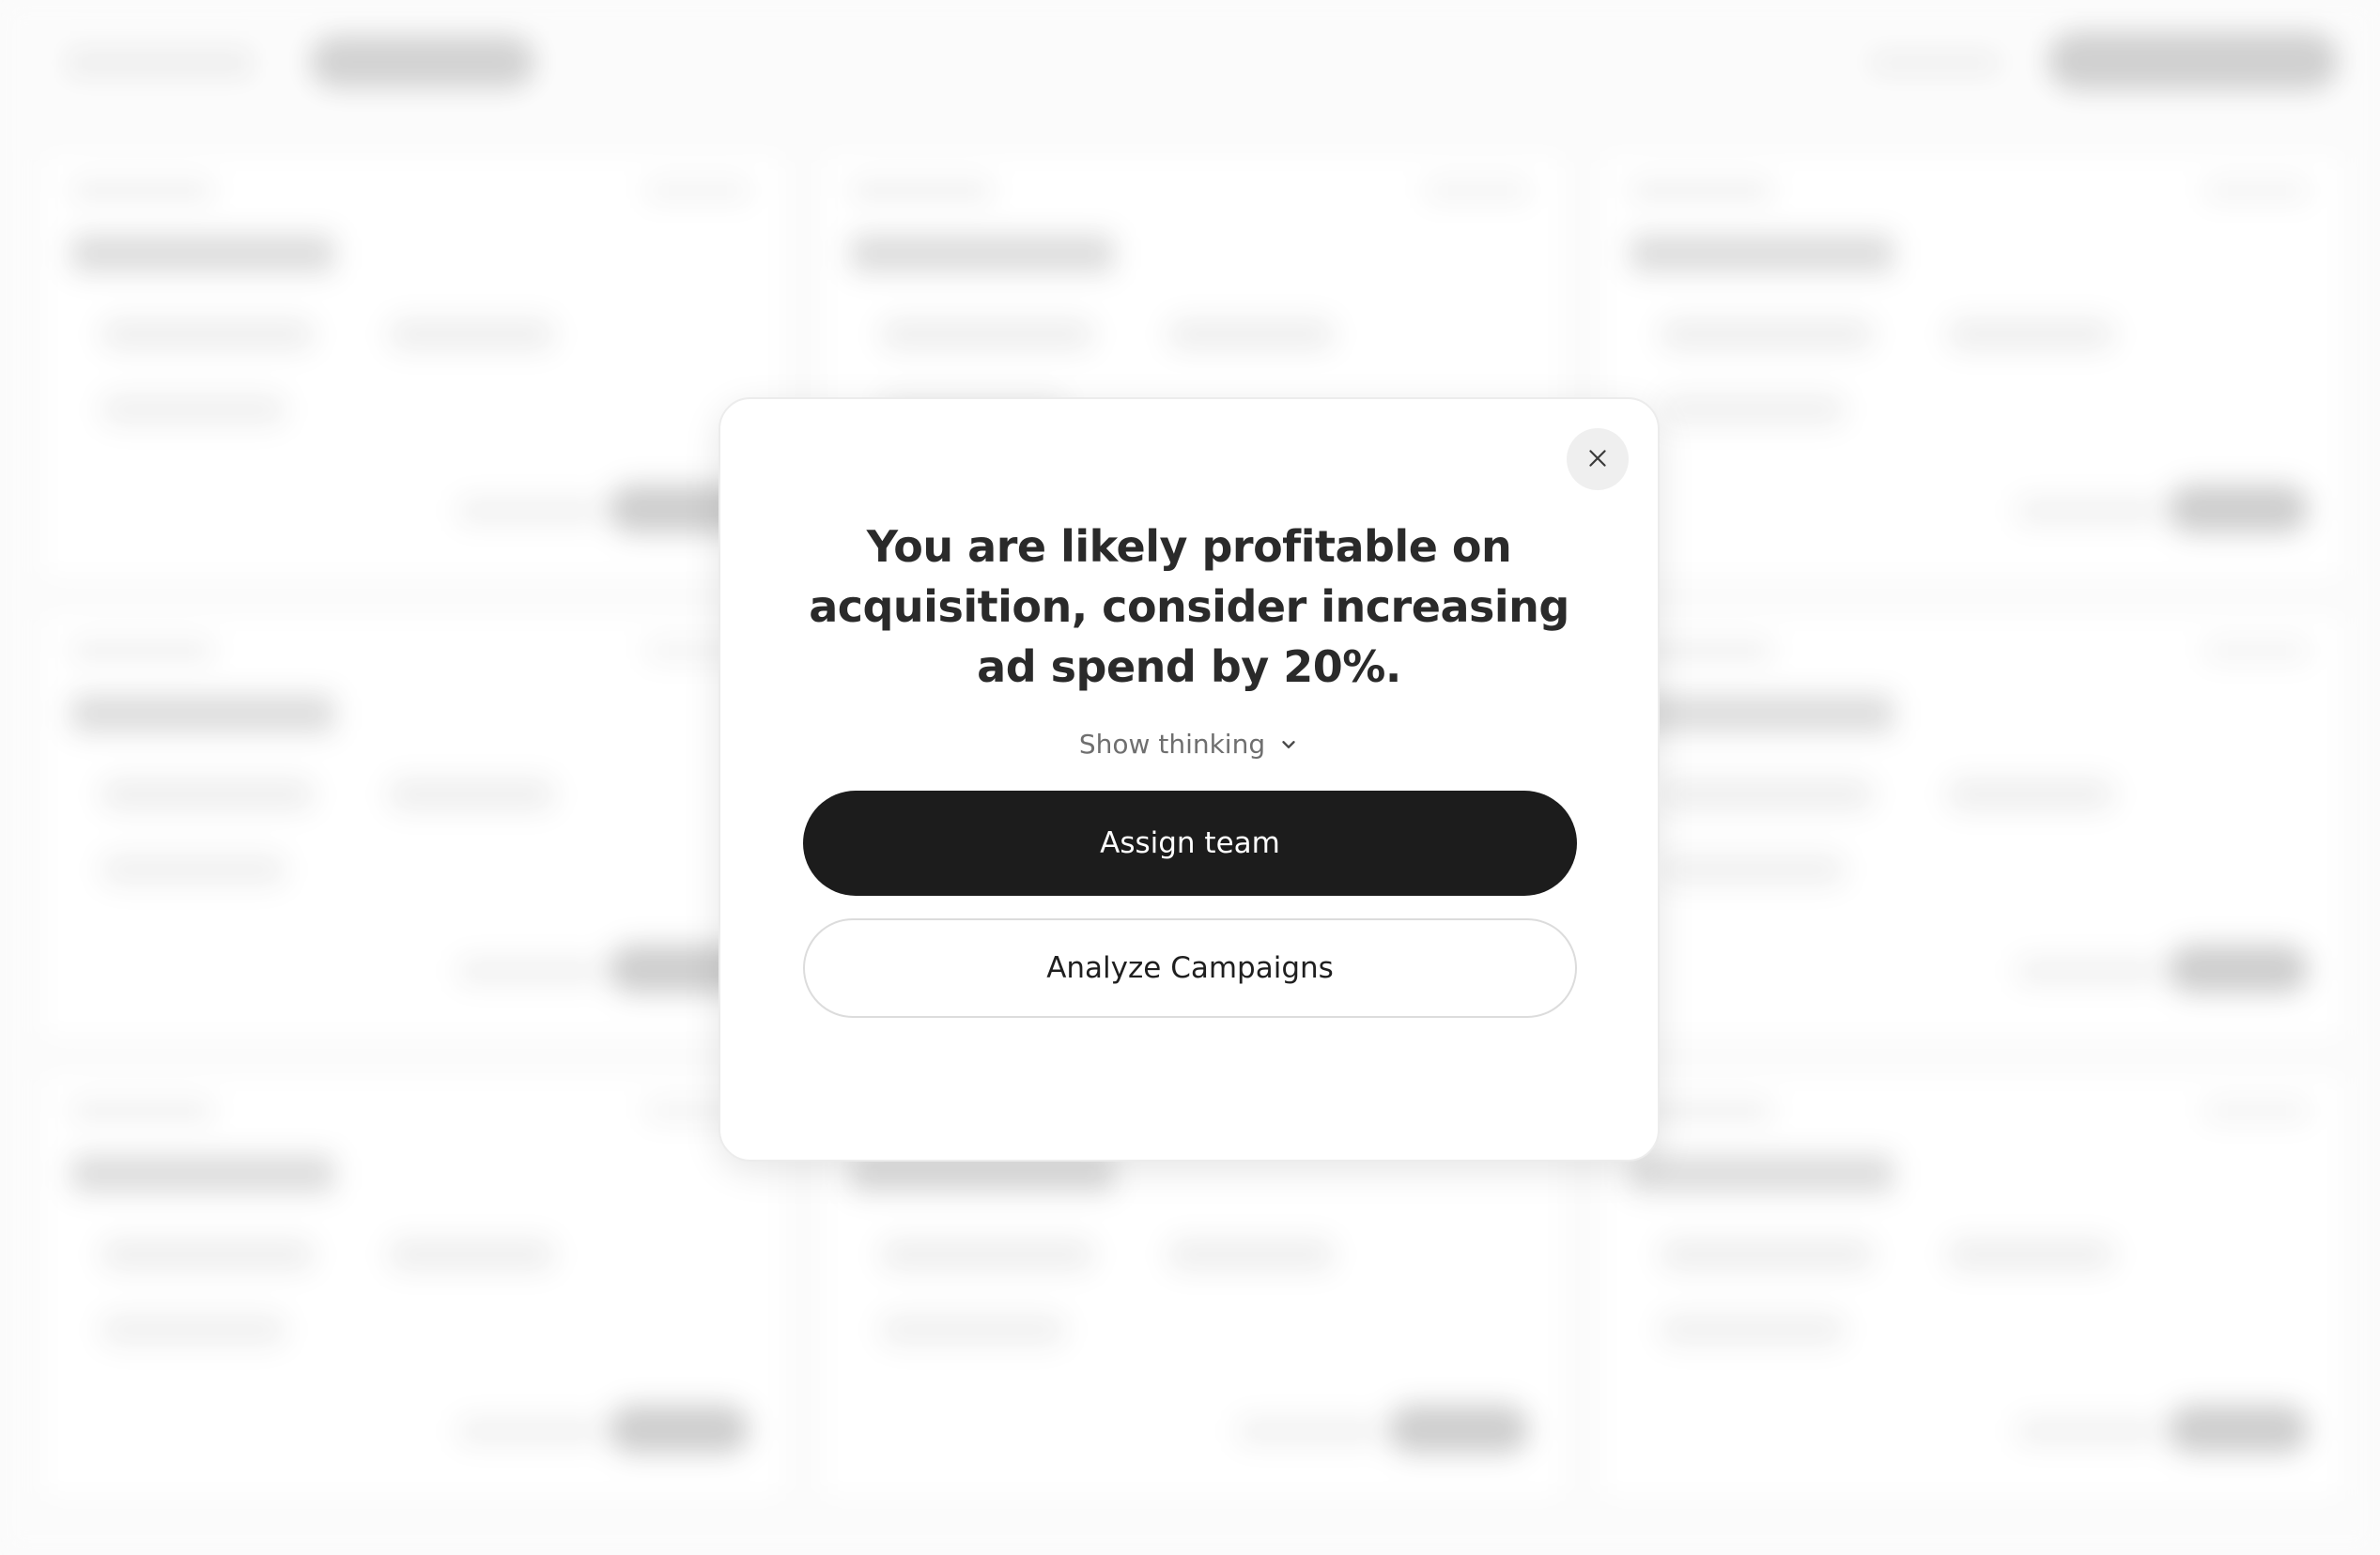 Image resolution: width=2380 pixels, height=1555 pixels. Describe the element at coordinates (1172, 744) in the screenshot. I see `show-thinking-label: Show thinking` at that location.